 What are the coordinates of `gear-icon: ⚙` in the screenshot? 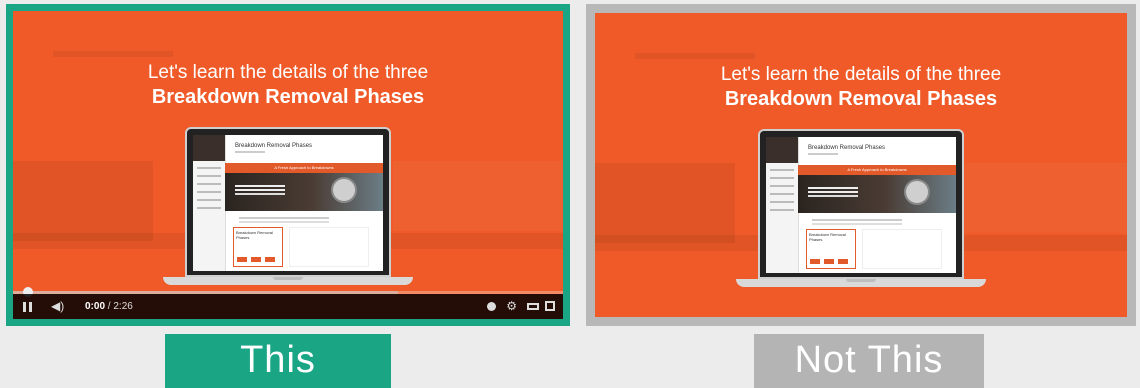 It's located at (511, 306).